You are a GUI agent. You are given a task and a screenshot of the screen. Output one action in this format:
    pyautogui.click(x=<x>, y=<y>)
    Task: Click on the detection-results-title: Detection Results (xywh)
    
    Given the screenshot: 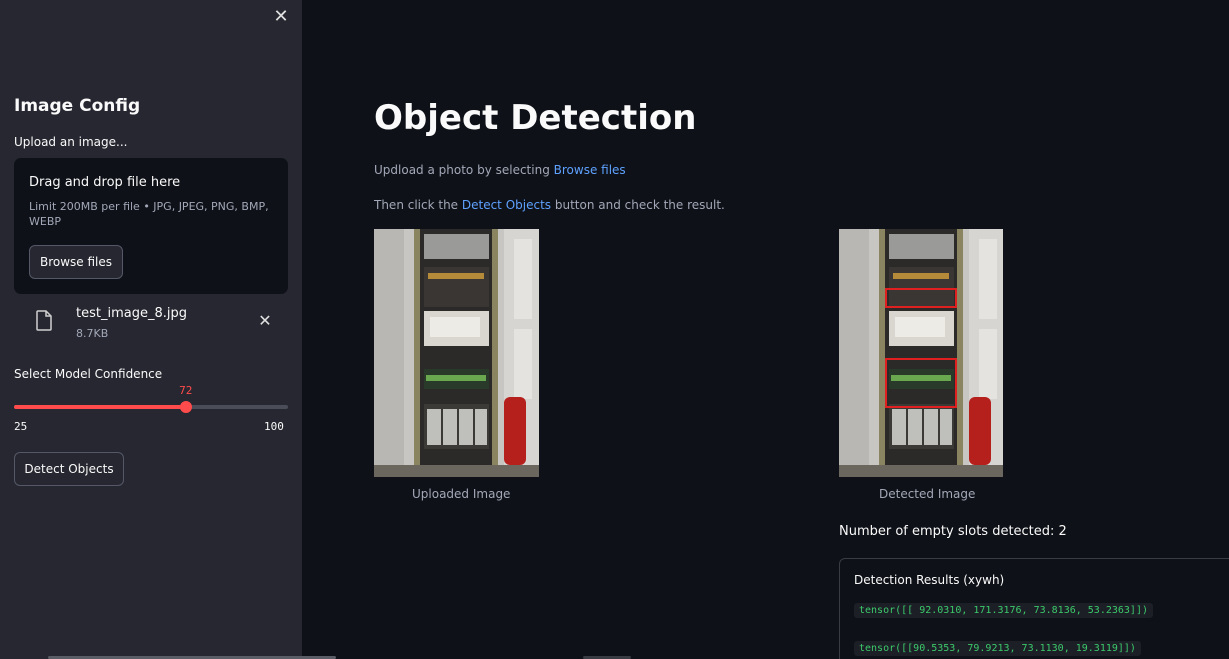 What is the action you would take?
    pyautogui.click(x=929, y=580)
    